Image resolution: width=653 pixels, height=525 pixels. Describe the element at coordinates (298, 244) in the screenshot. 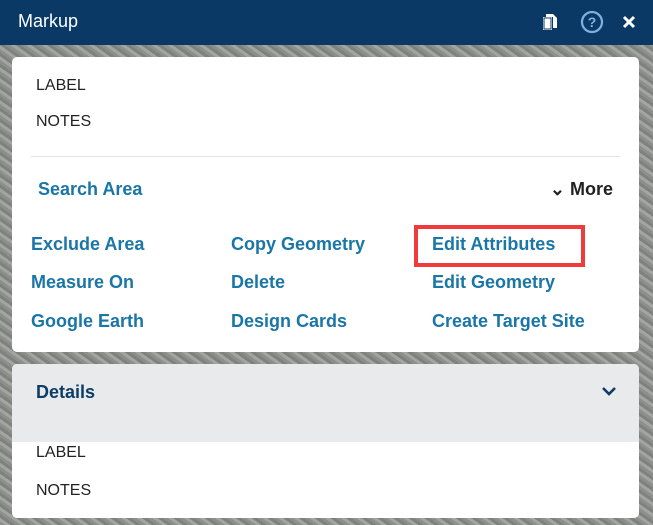

I see `copy-geometry-link: Copy Geometry` at that location.